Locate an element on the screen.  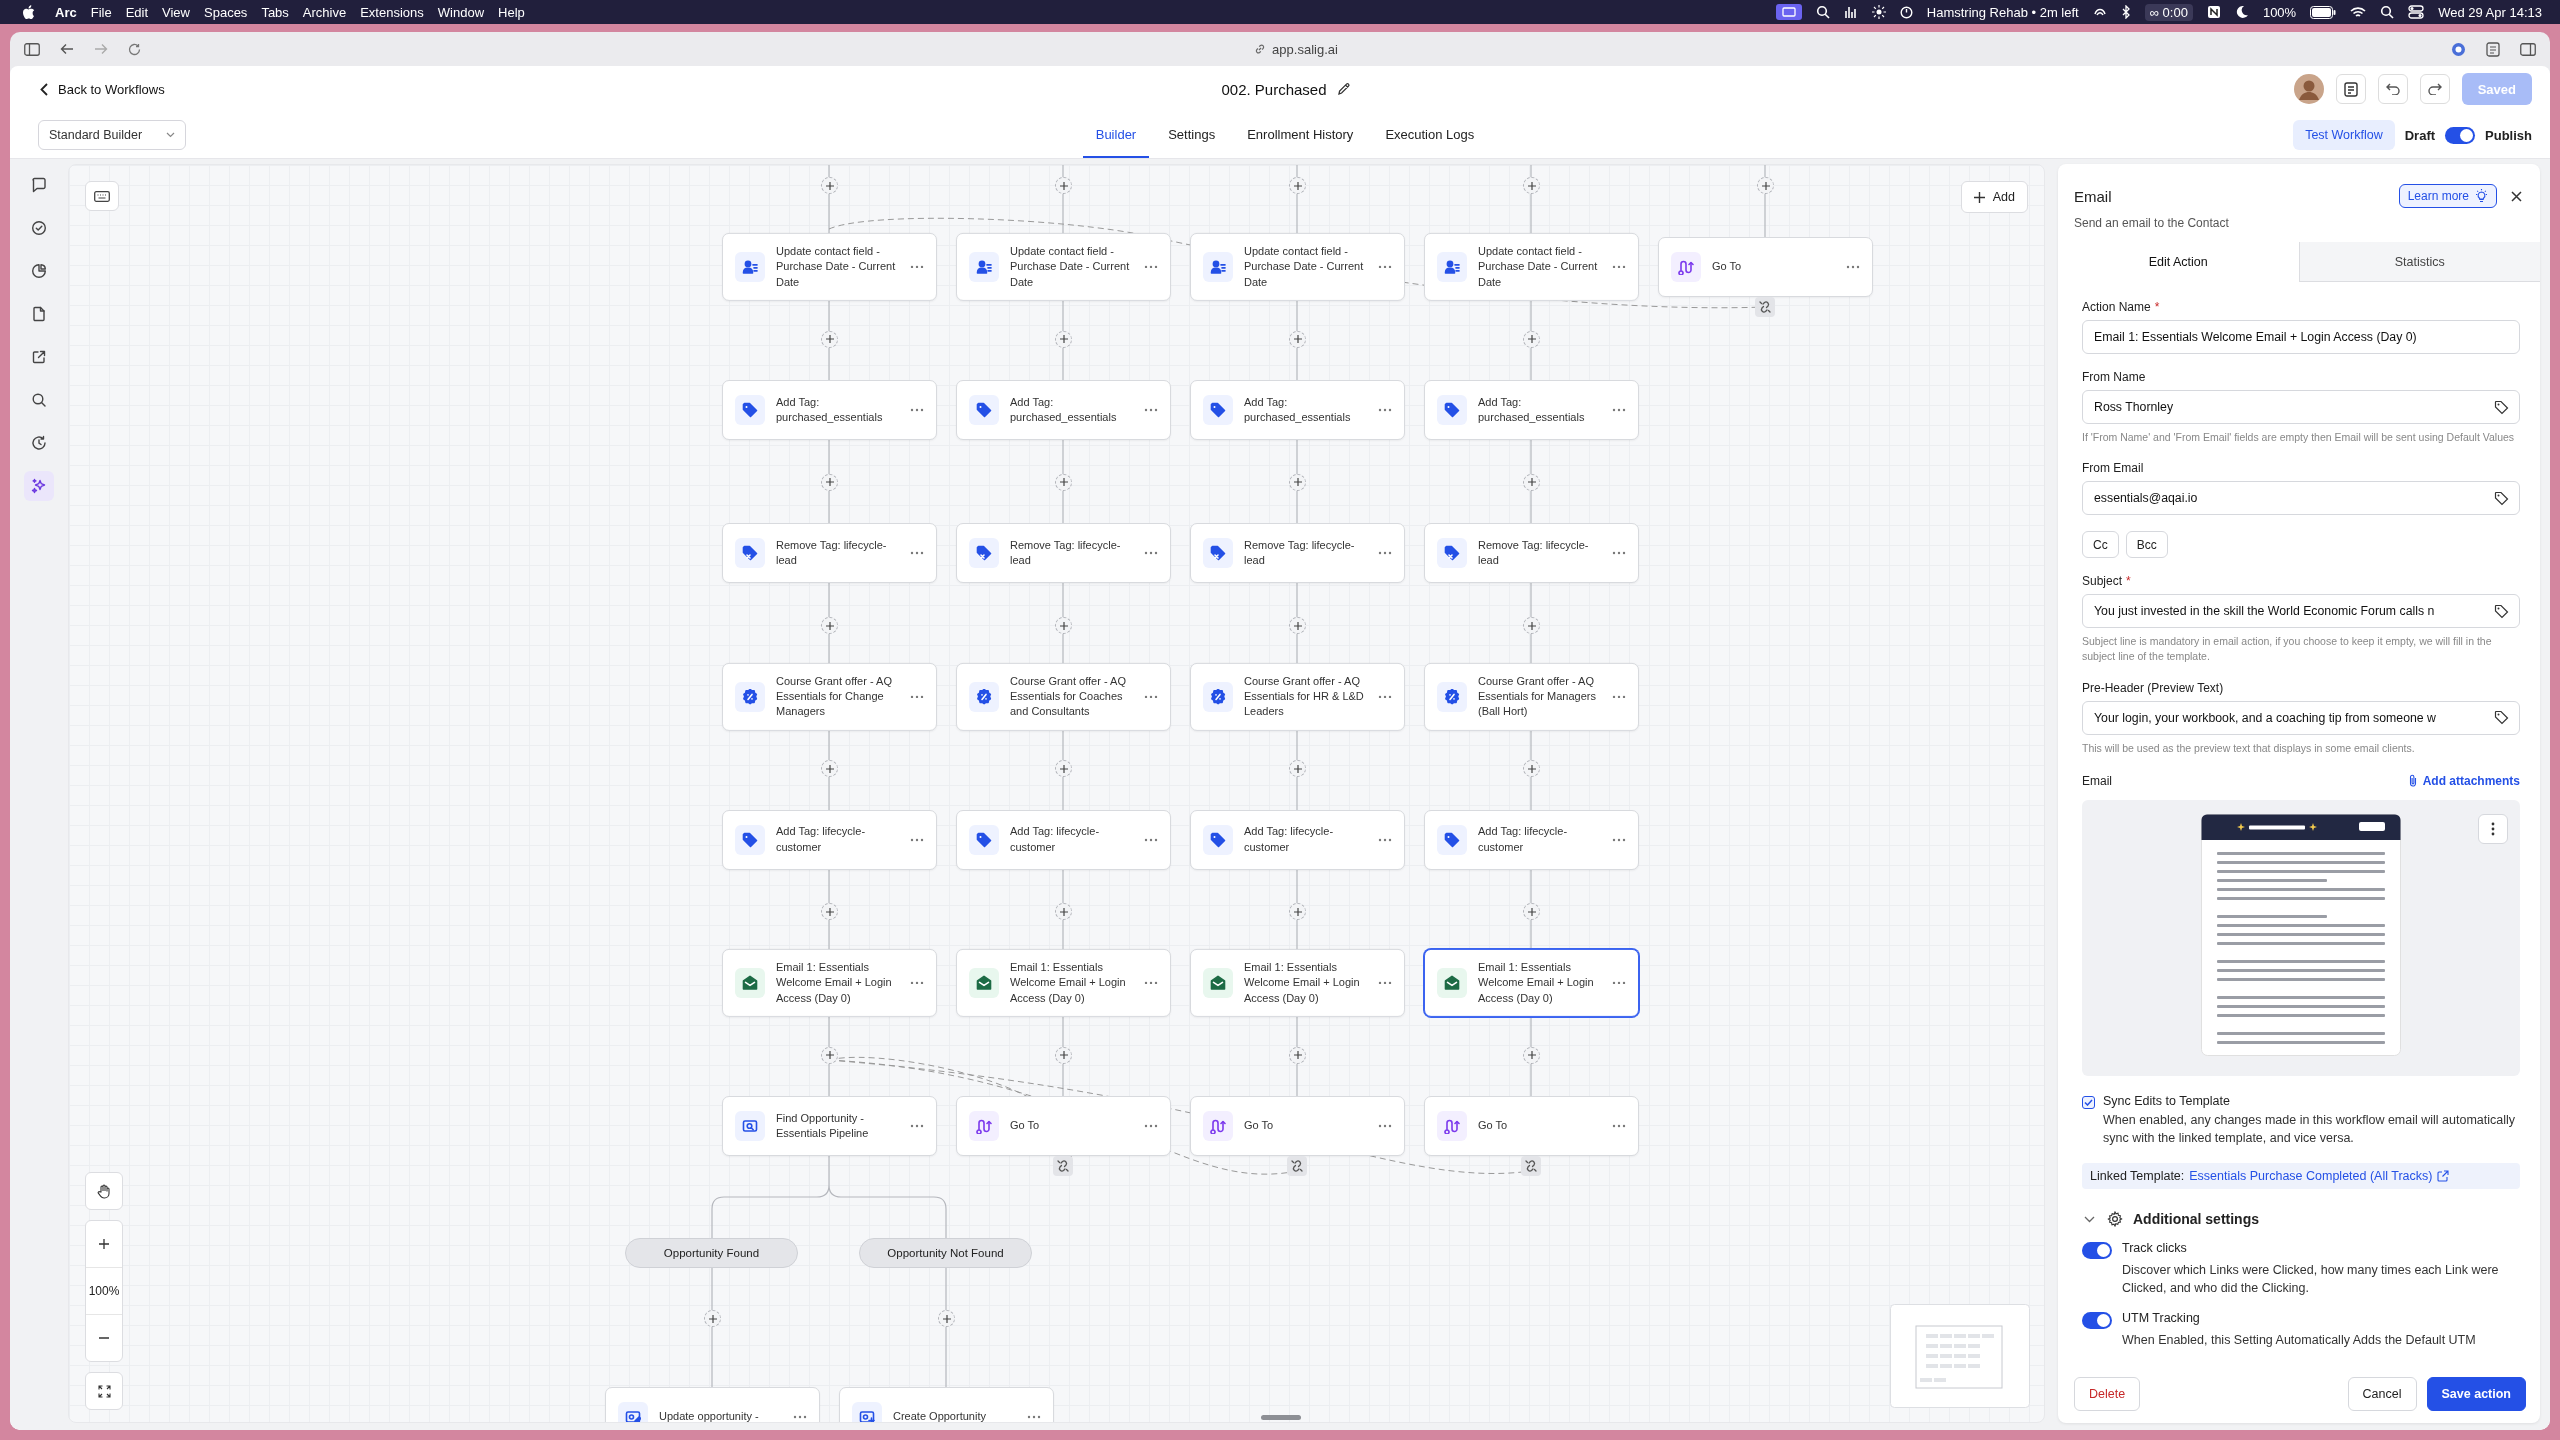
learn-more-button: Learn more is located at coordinates (2447, 196).